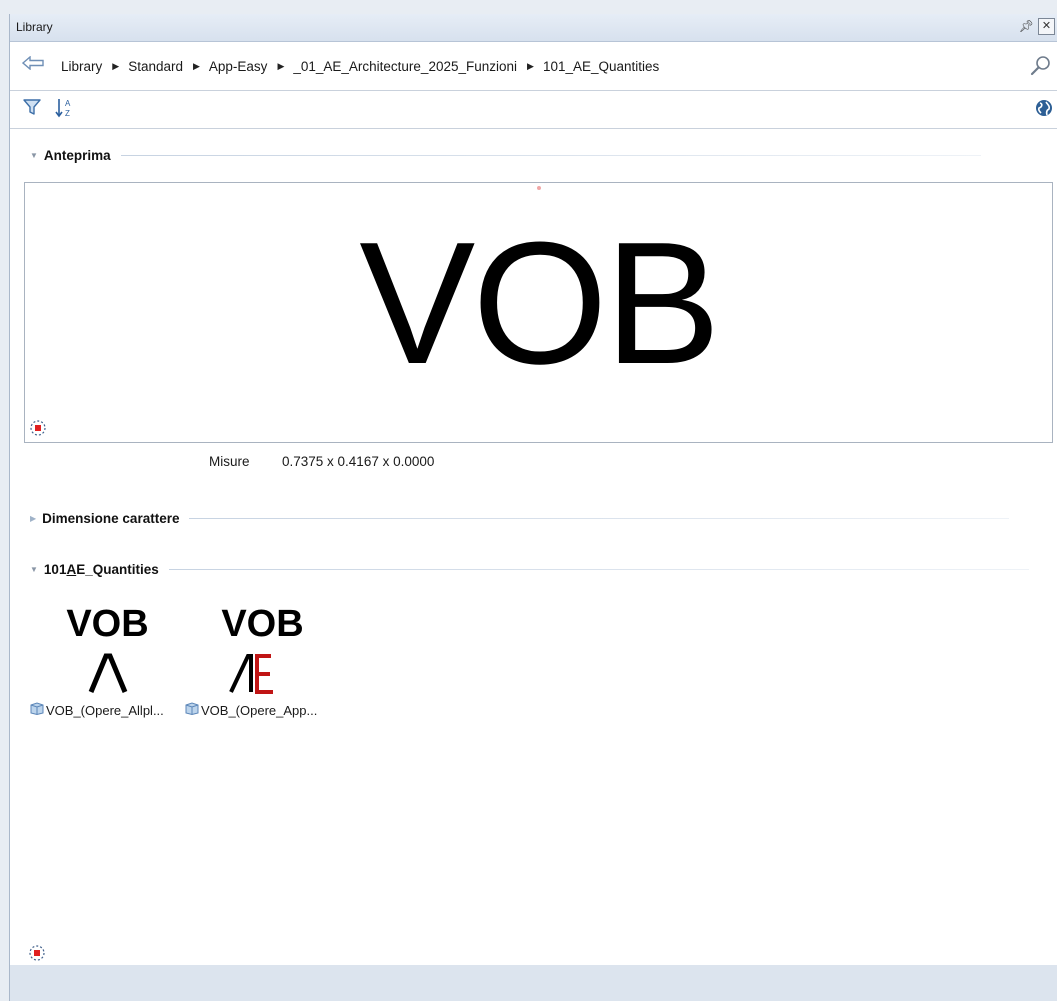 Image resolution: width=1057 pixels, height=1001 pixels. Describe the element at coordinates (81, 66) in the screenshot. I see `breadcrumb-item-library: Library` at that location.